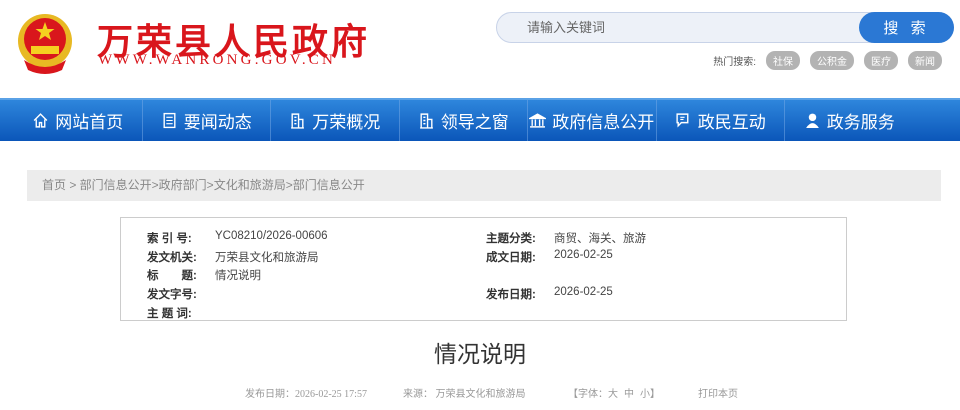 Image resolution: width=960 pixels, height=410 pixels. Describe the element at coordinates (682, 120) in the screenshot. I see `chat-icon` at that location.